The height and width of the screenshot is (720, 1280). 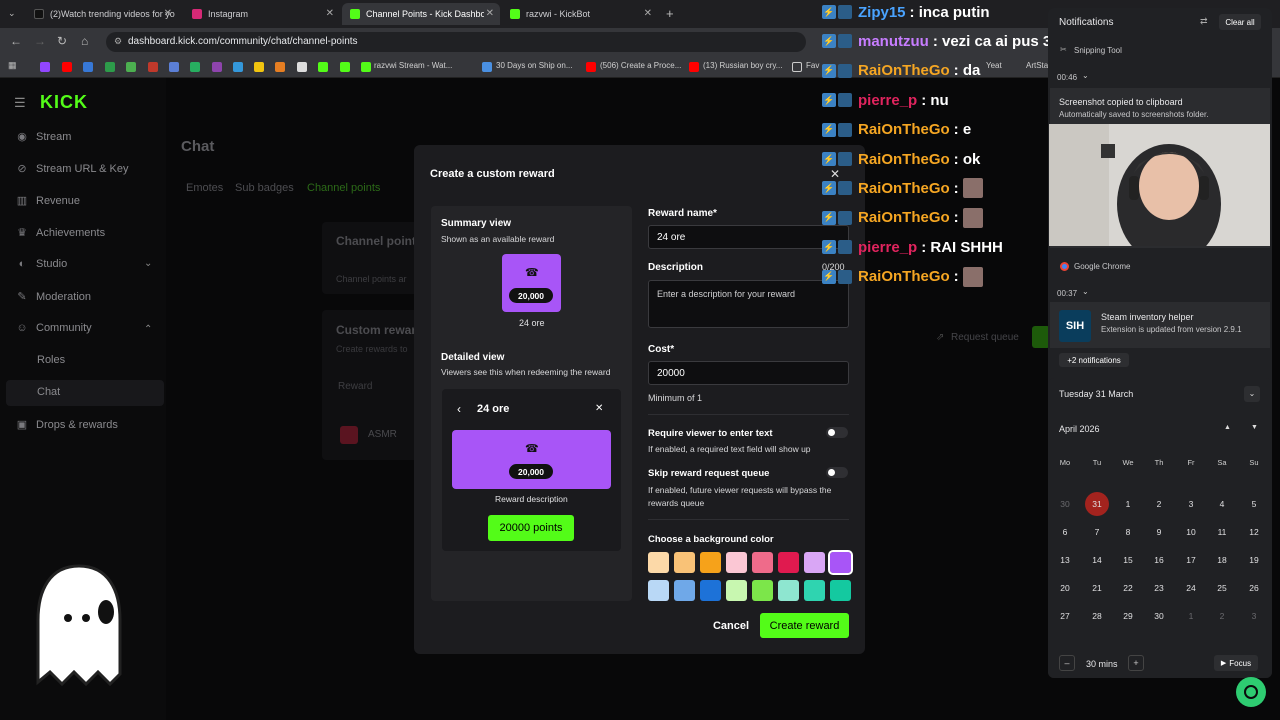 I want to click on calendar-day: 6, so click(x=1065, y=532).